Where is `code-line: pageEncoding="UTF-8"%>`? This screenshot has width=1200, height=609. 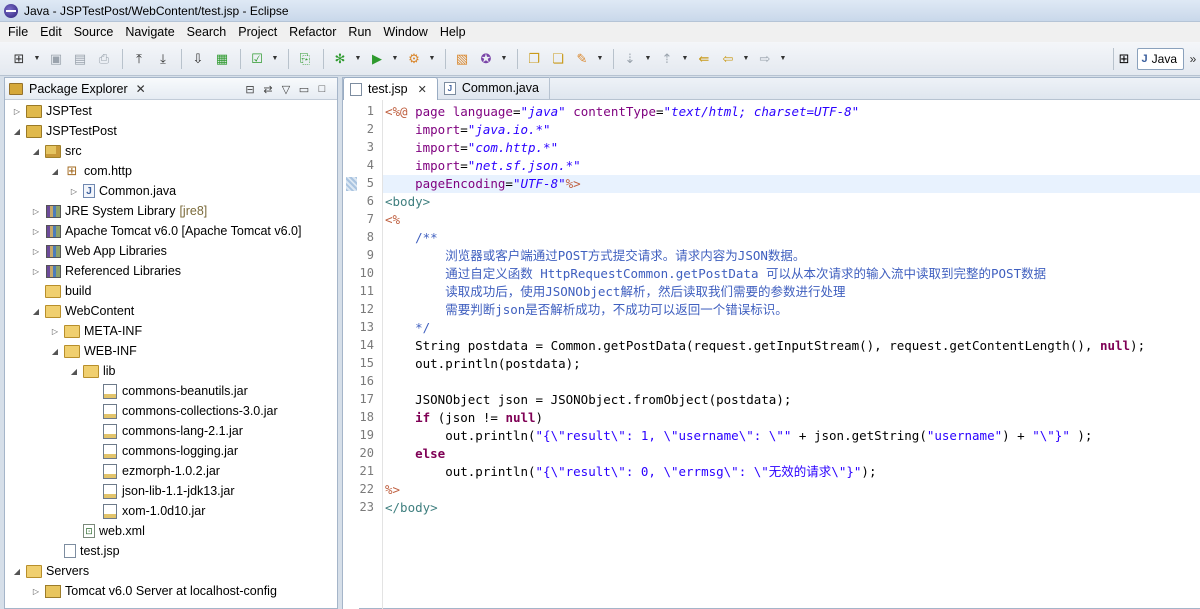
code-line: pageEncoding="UTF-8"%> is located at coordinates (483, 184).